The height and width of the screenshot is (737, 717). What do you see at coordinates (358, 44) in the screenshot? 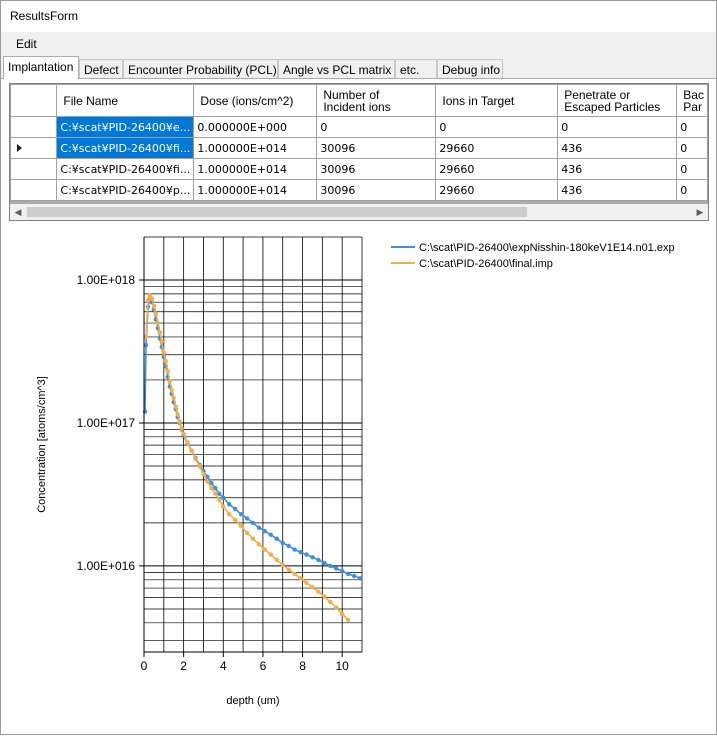
I see `menu-bar: Edit` at bounding box center [358, 44].